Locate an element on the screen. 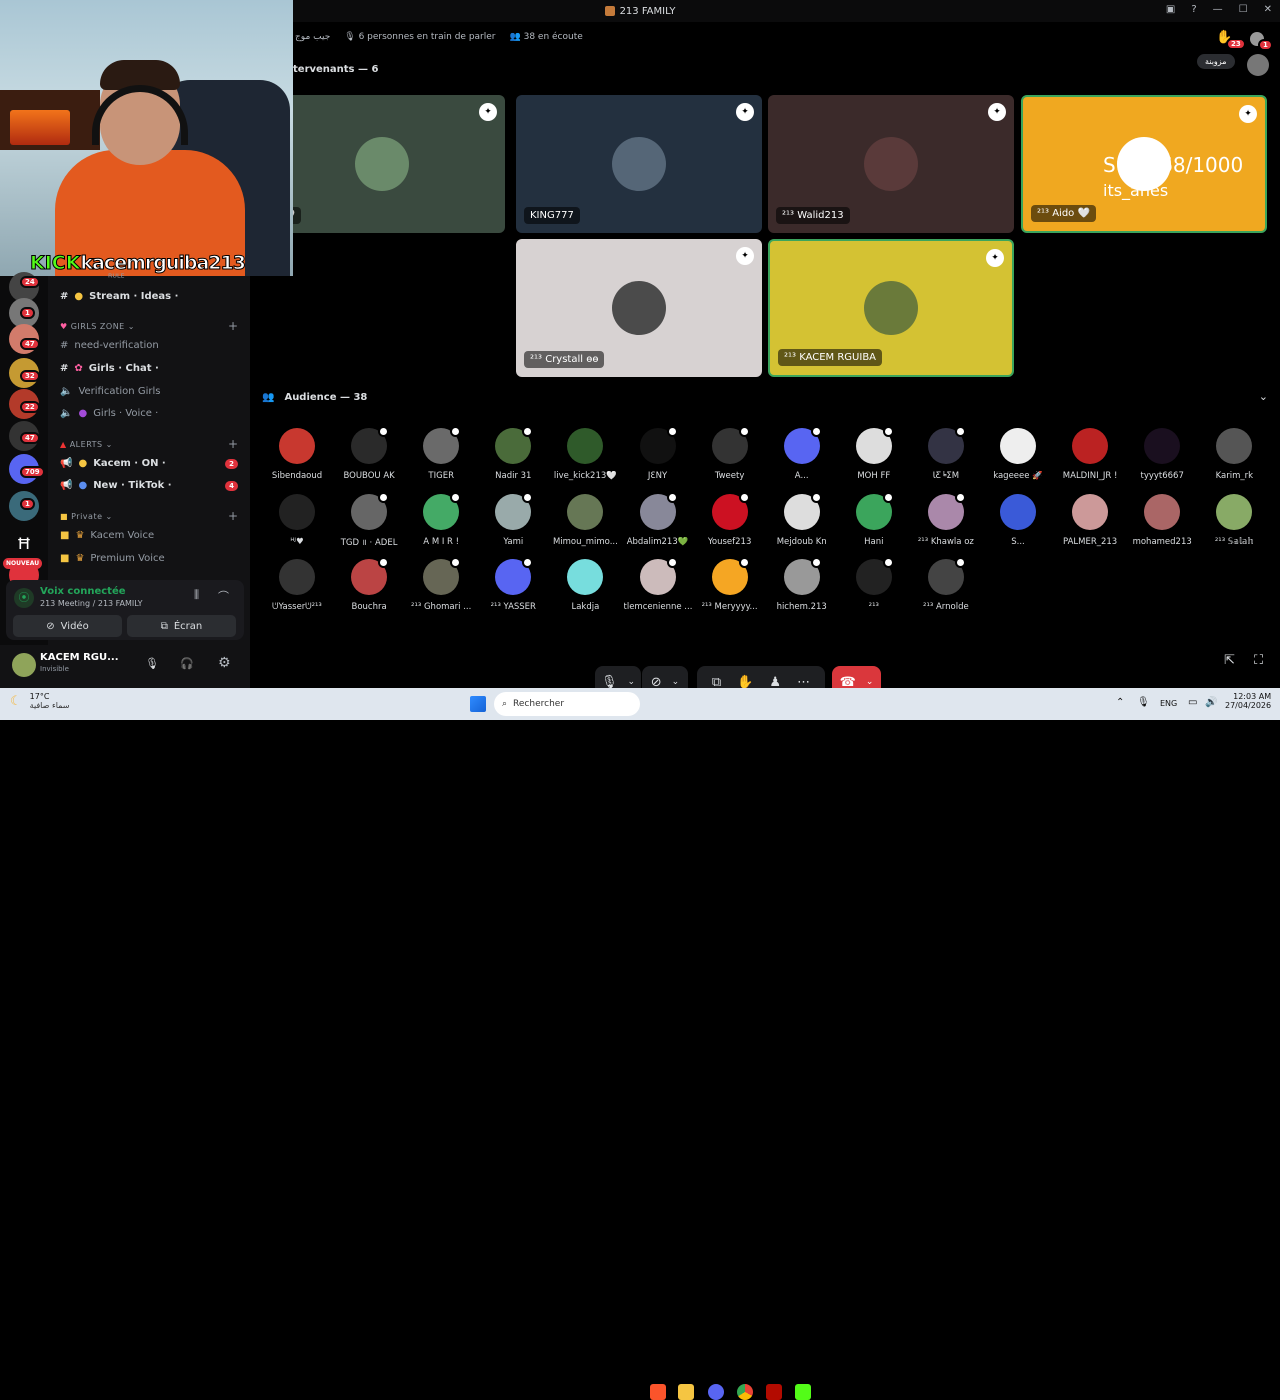 The height and width of the screenshot is (1400, 1280). audience-member: Lakdja is located at coordinates (585, 585).